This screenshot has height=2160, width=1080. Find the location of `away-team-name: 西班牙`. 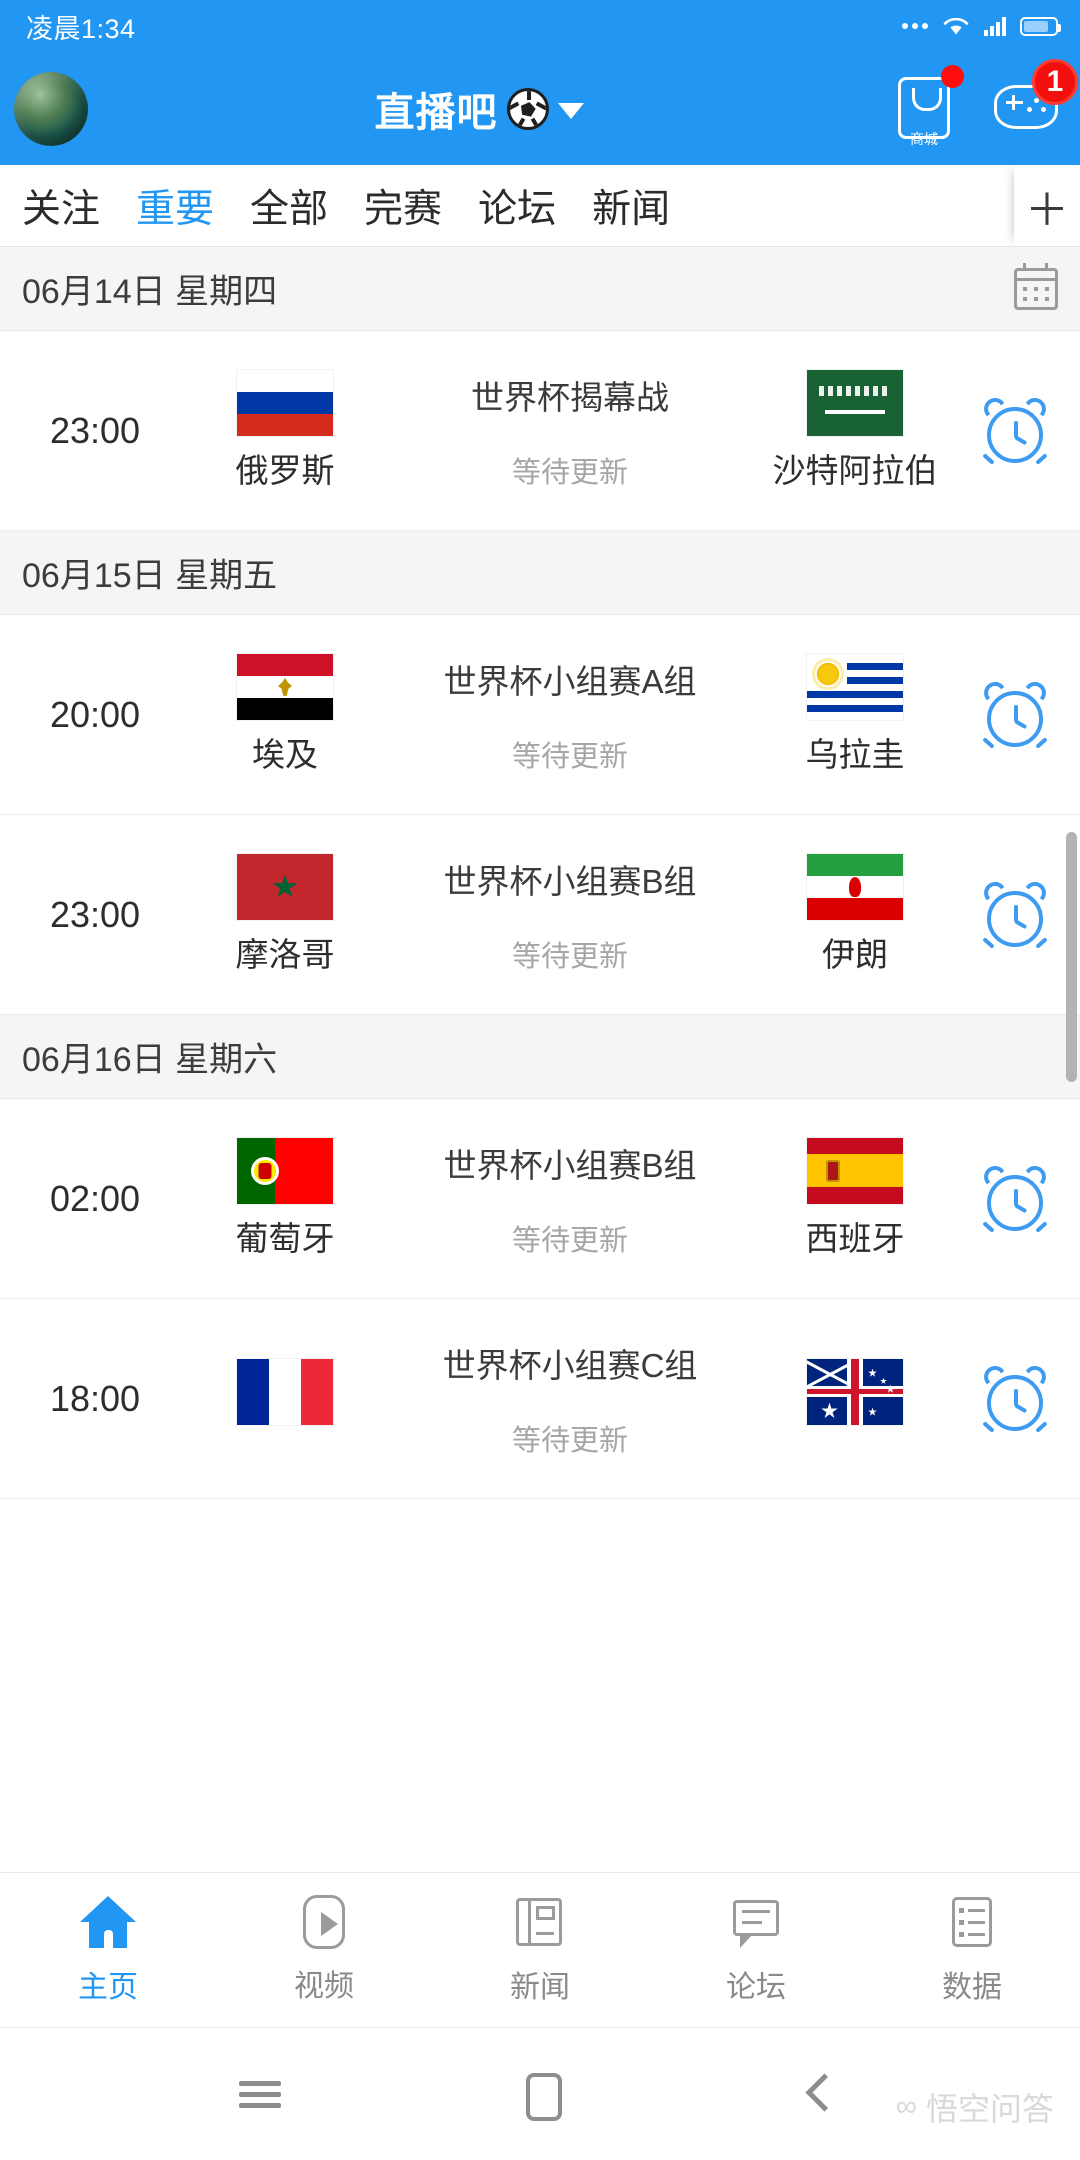

away-team-name: 西班牙 is located at coordinates (855, 1238).